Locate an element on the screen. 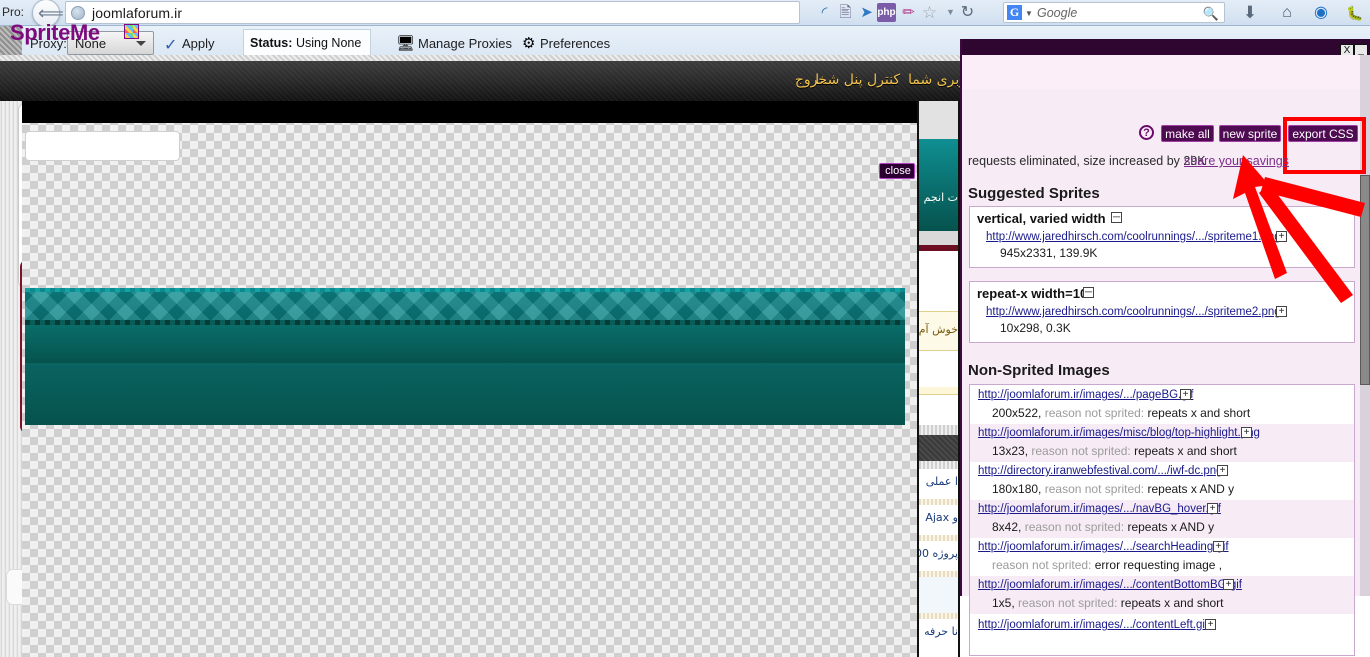 This screenshot has width=1370, height=657. proxies-icon: 🖥 is located at coordinates (406, 43).